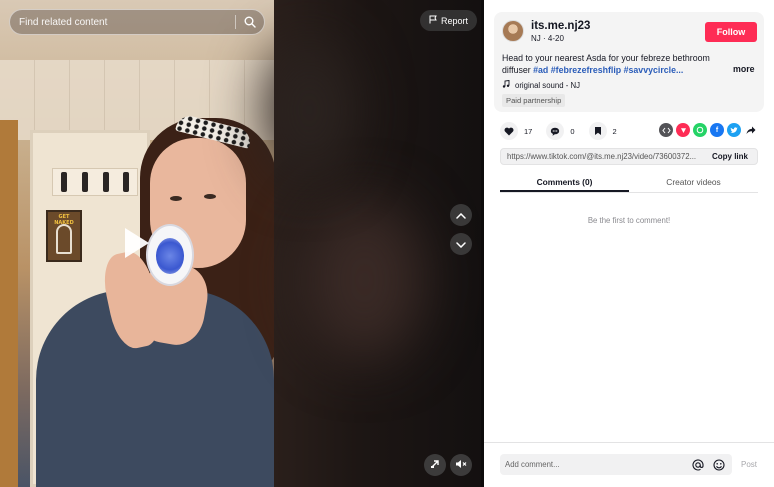  I want to click on author-username: its.me.nj23, so click(560, 26).